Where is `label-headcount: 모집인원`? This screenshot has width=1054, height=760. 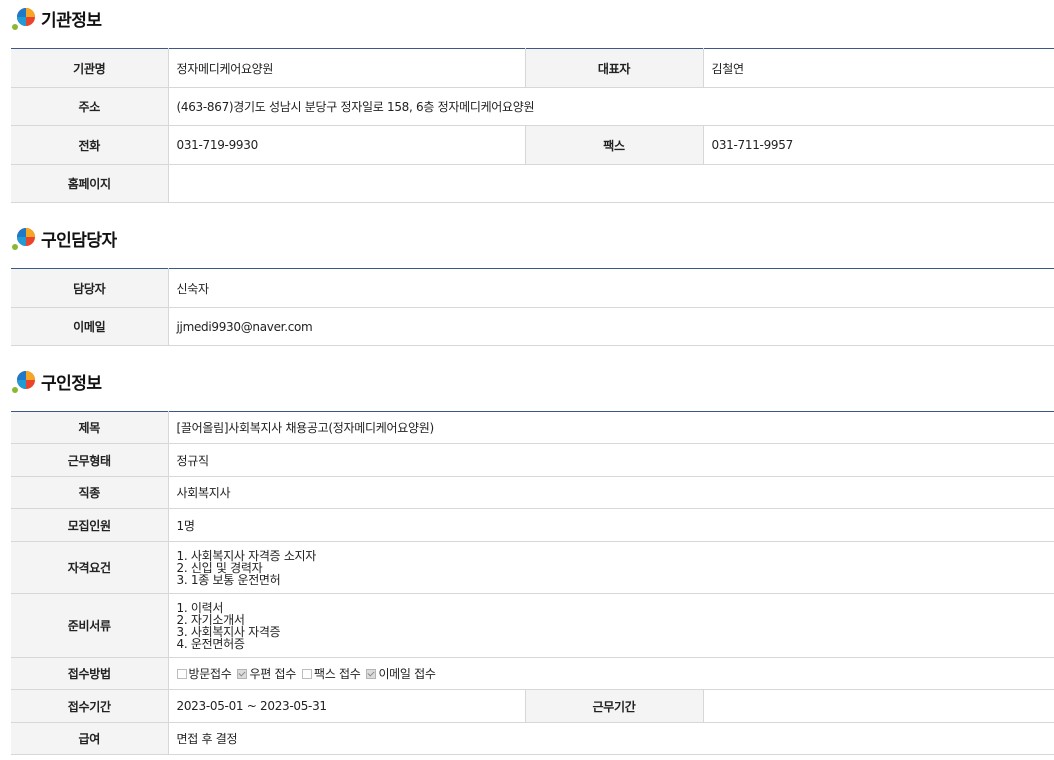 label-headcount: 모집인원 is located at coordinates (90, 525).